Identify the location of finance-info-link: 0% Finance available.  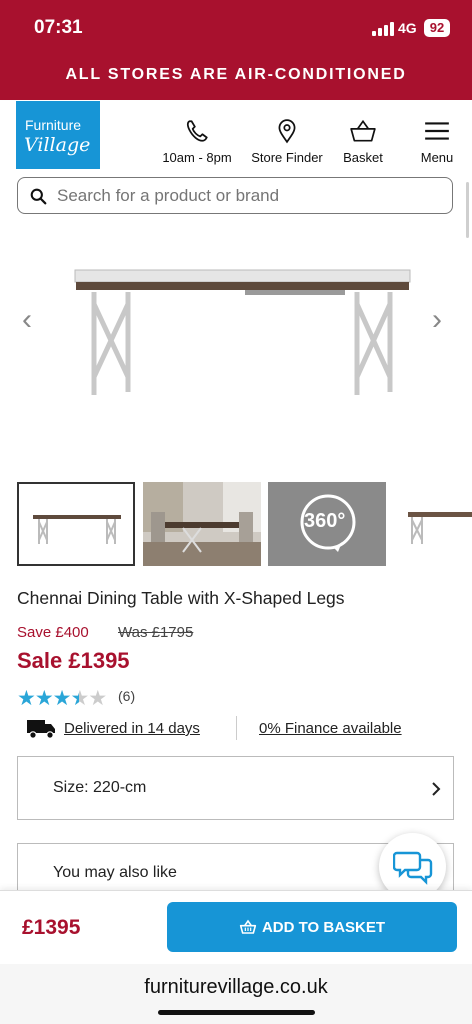
(330, 728).